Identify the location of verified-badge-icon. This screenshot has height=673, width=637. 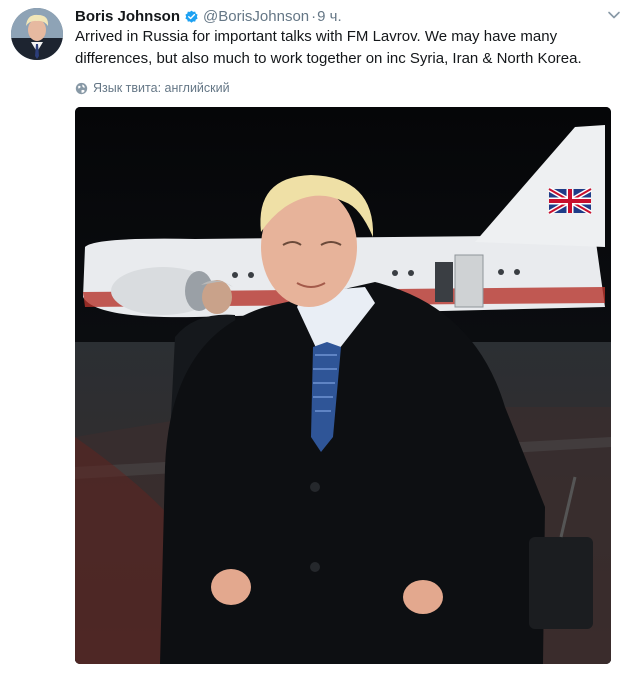
(191, 16).